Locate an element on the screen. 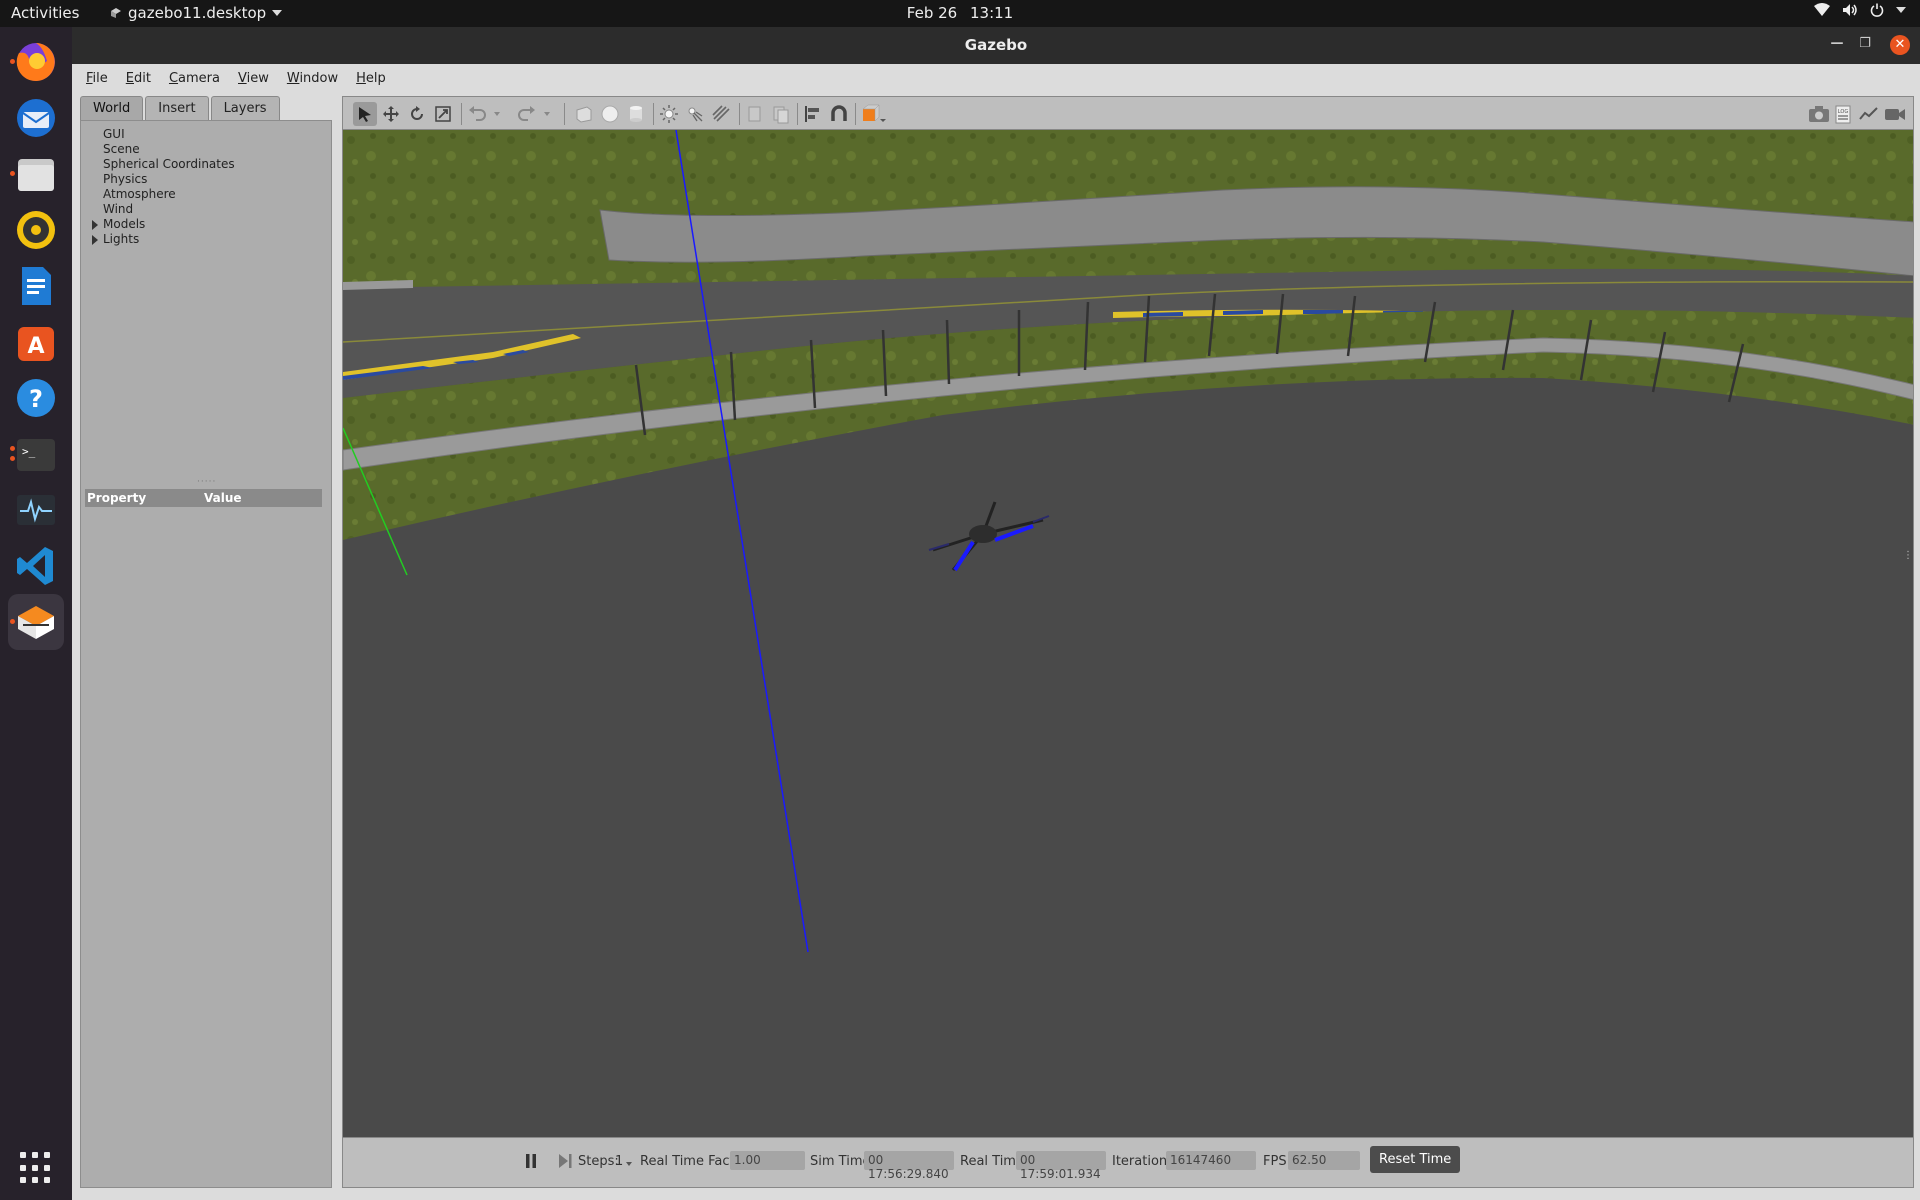 The width and height of the screenshot is (1920, 1200). tree-item-models-label: Models is located at coordinates (124, 224).